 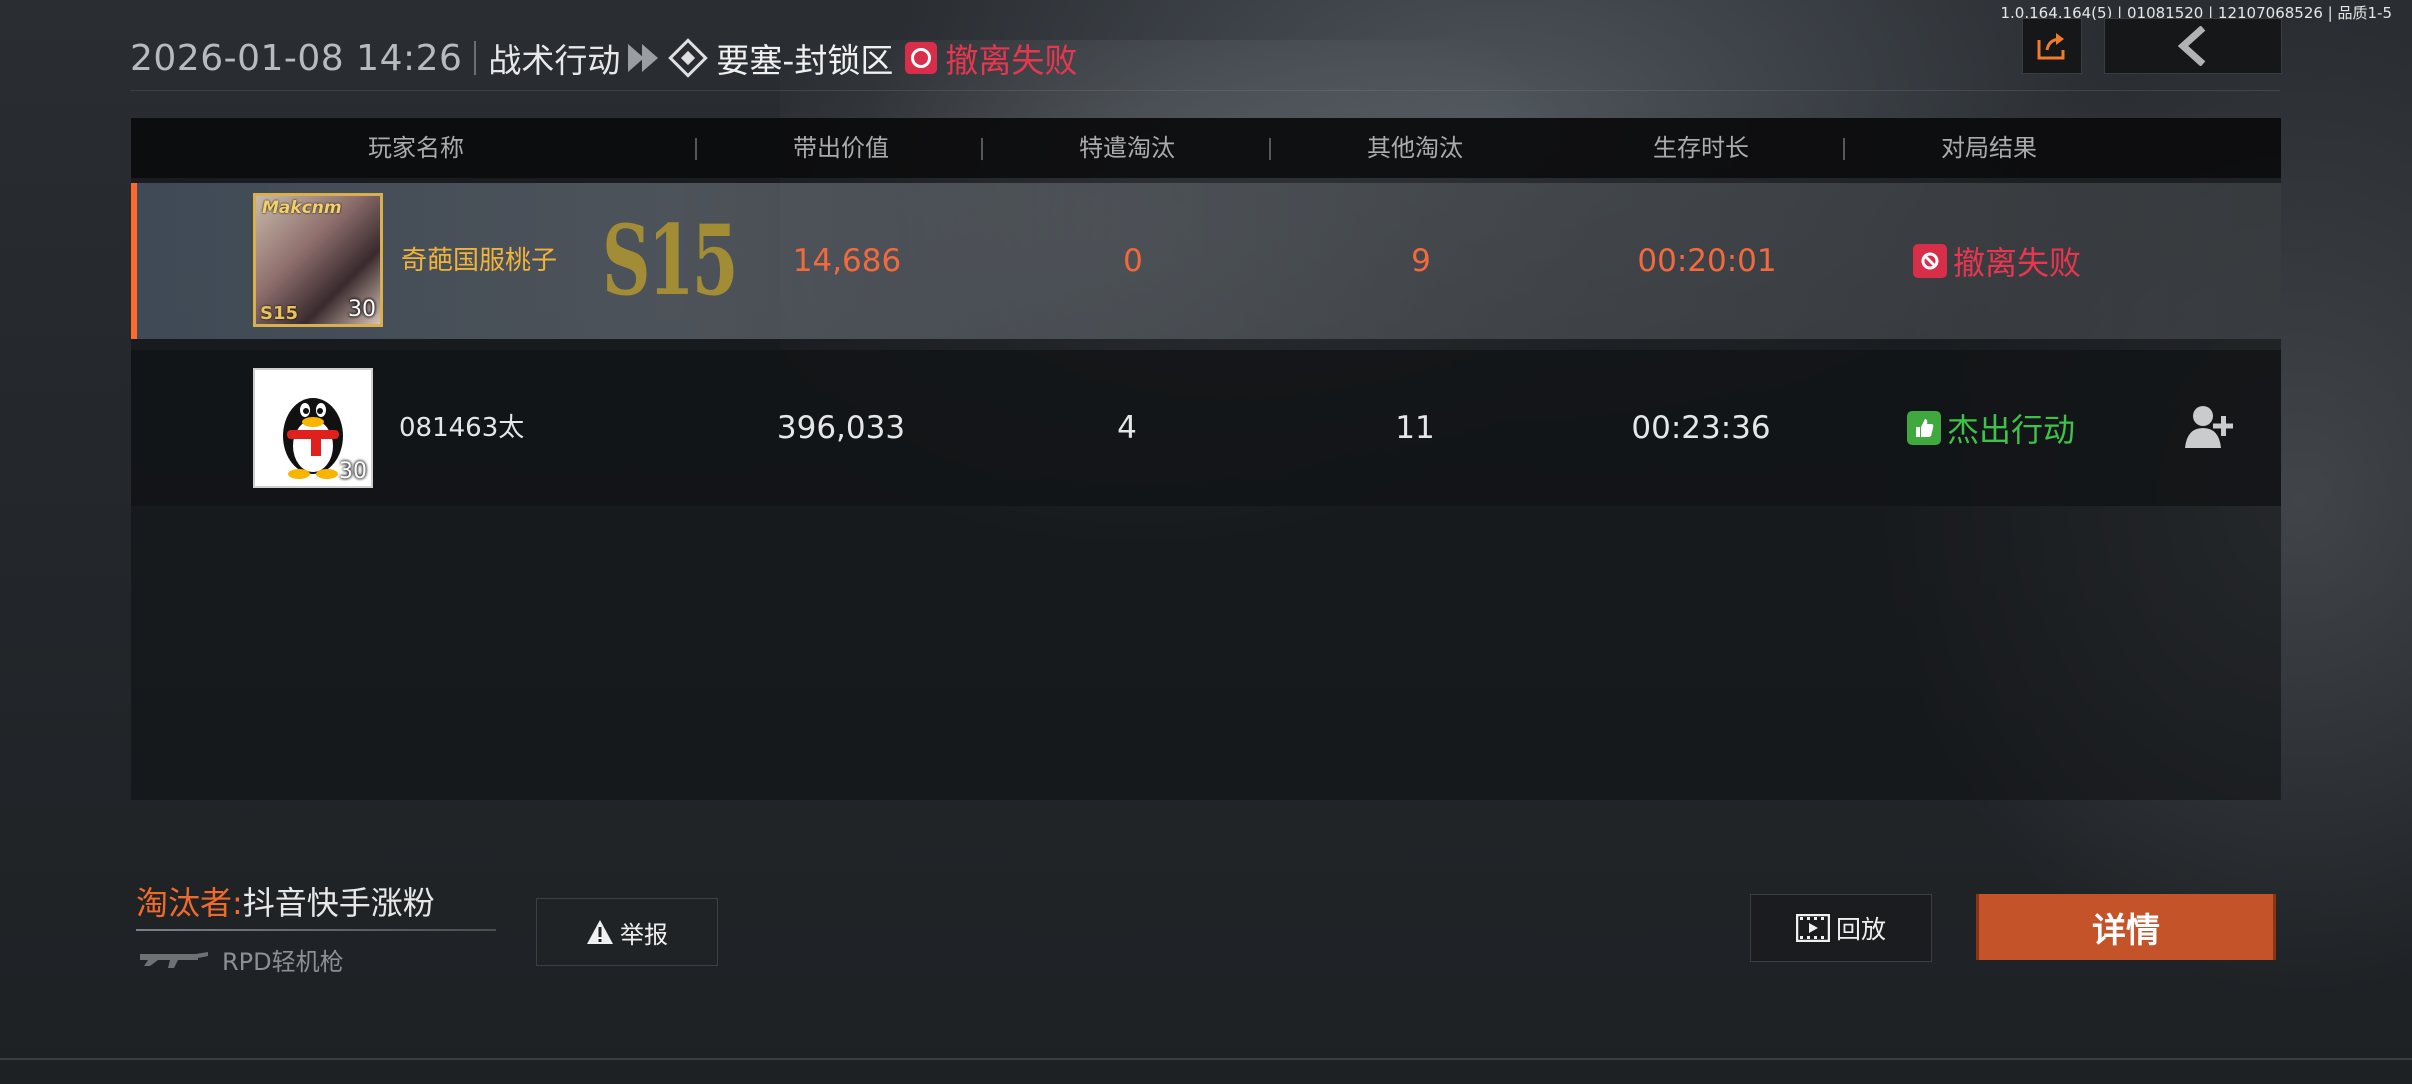 I want to click on column-header-other-kills: 其他淘汰, so click(x=1415, y=148).